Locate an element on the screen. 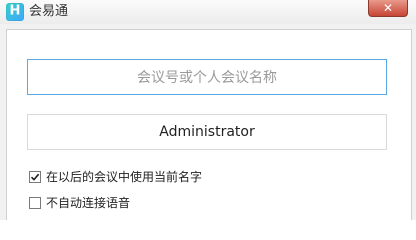 This screenshot has height=240, width=416. close-button: ✕ is located at coordinates (388, 8).